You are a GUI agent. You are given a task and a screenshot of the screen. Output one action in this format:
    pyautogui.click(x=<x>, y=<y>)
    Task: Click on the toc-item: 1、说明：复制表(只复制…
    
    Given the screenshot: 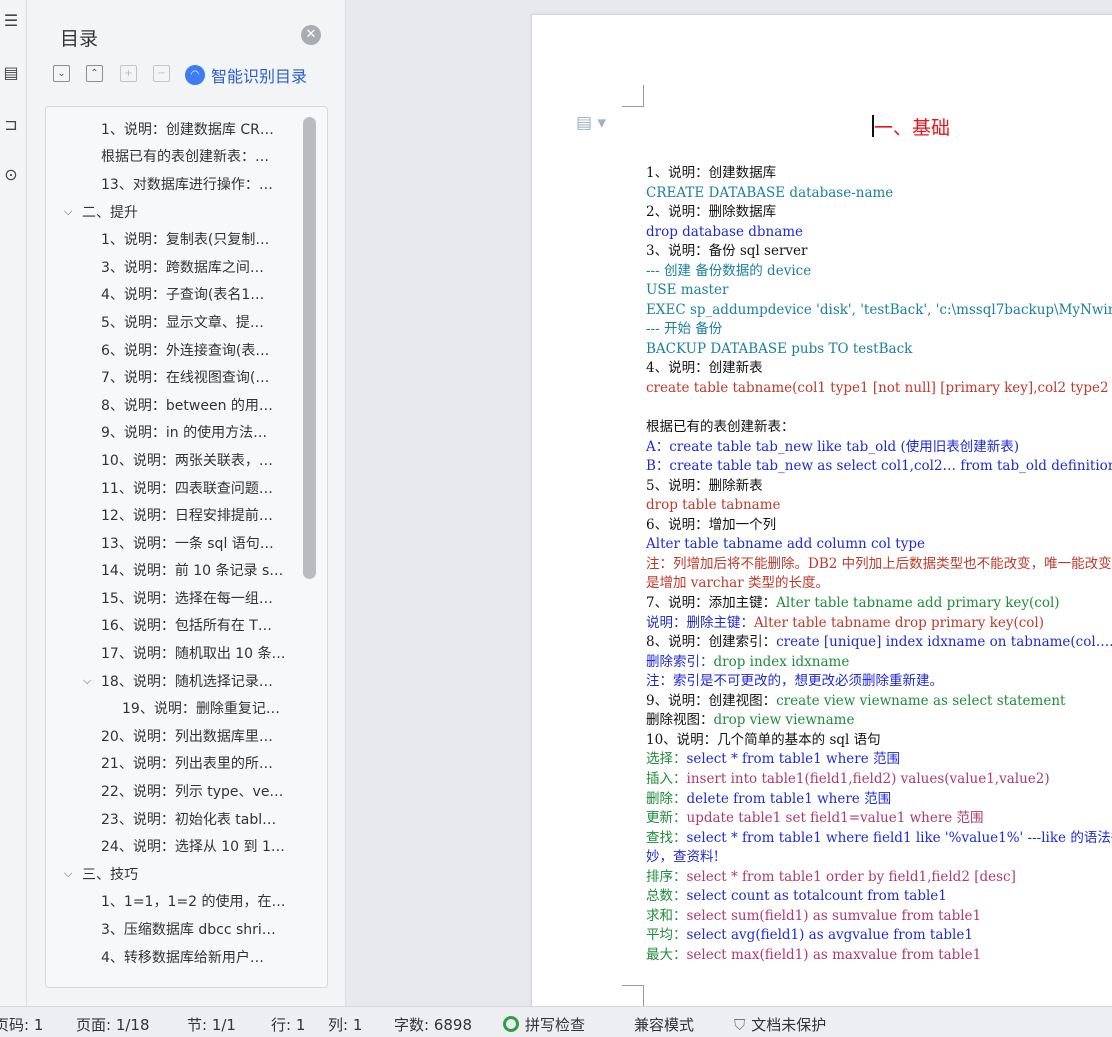 What is the action you would take?
    pyautogui.click(x=186, y=239)
    